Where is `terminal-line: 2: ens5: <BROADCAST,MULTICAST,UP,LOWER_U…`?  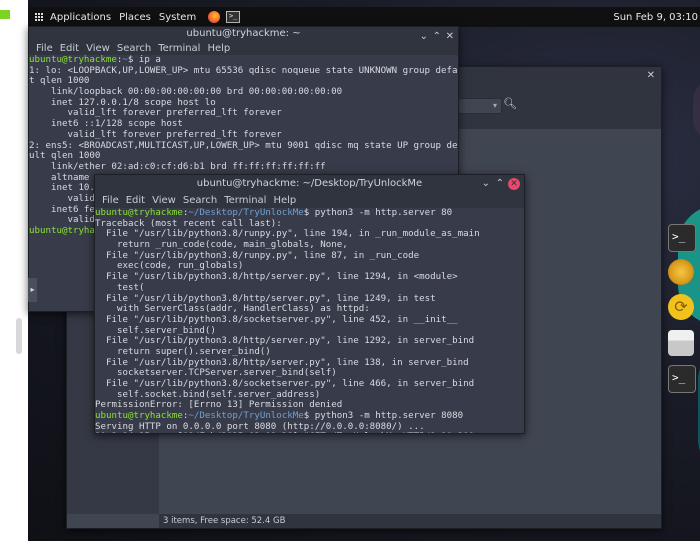 terminal-line: 2: ens5: <BROADCAST,MULTICAST,UP,LOWER_U… is located at coordinates (243, 146).